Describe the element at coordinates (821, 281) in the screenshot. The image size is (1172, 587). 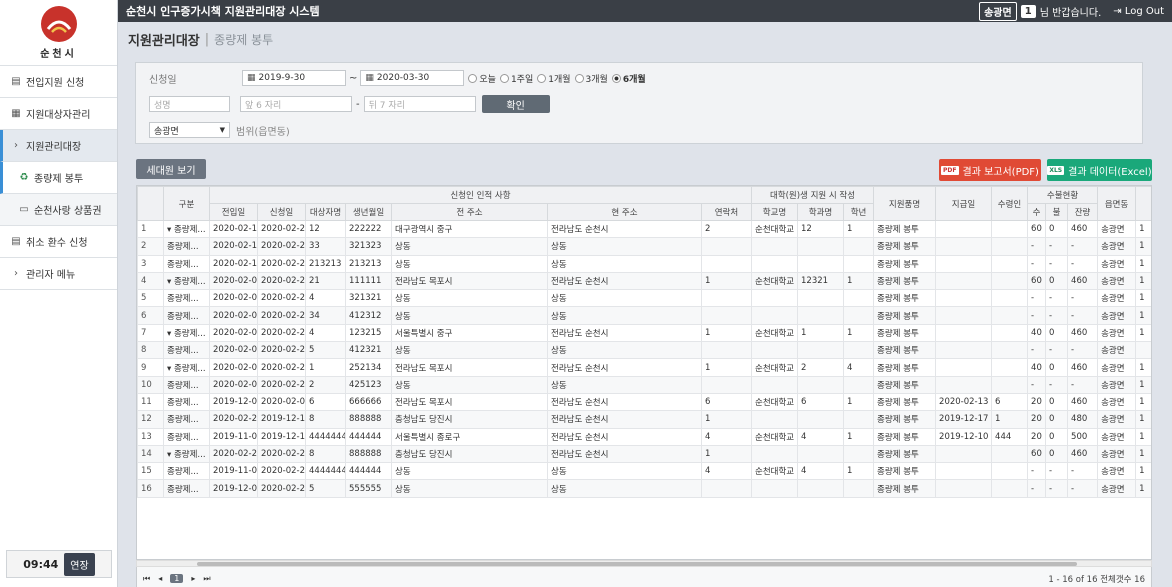
I see `table-cell: 12321` at that location.